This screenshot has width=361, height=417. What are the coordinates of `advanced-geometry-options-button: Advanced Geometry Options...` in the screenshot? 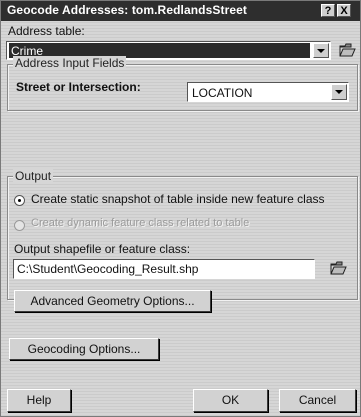 It's located at (112, 301).